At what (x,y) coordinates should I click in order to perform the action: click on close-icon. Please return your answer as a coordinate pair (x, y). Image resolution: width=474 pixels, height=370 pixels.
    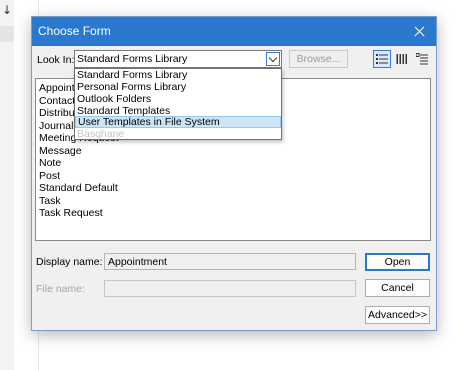
    Looking at the image, I should click on (419, 31).